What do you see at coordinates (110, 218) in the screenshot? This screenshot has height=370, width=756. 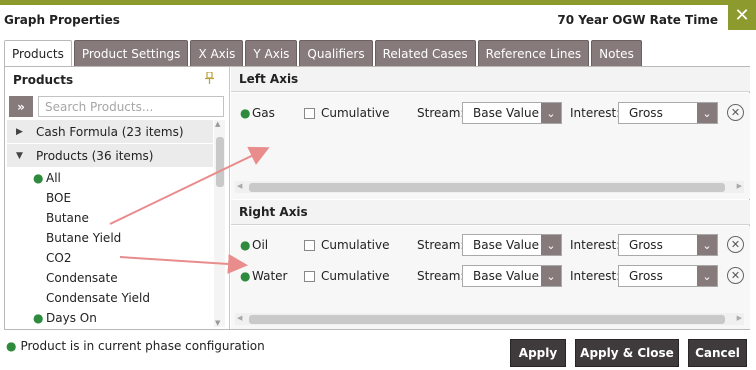 I see `list-item: Butane` at bounding box center [110, 218].